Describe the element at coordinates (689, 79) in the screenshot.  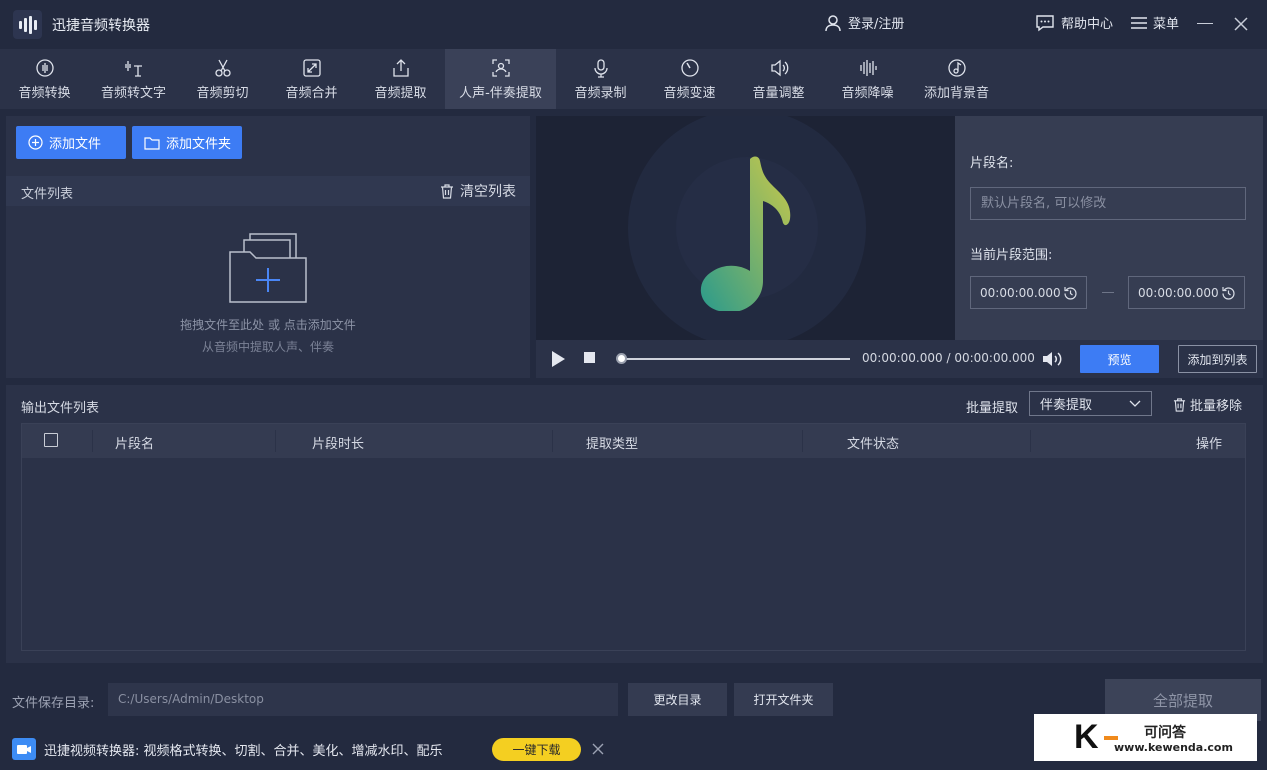
I see `tab-audio-speed: 音频变速` at that location.